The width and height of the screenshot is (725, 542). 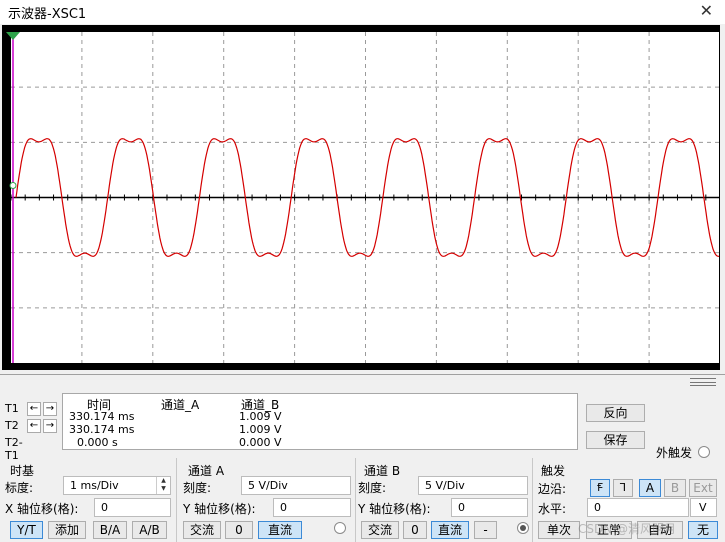 I want to click on trigger-level-label: 水平:, so click(x=552, y=509).